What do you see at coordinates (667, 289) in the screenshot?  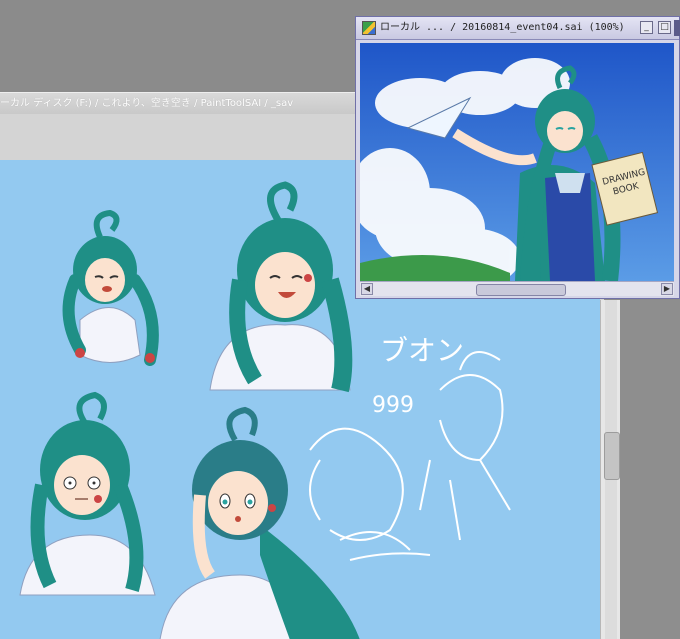 I see `scroll-right-arrow-icon: ▶` at bounding box center [667, 289].